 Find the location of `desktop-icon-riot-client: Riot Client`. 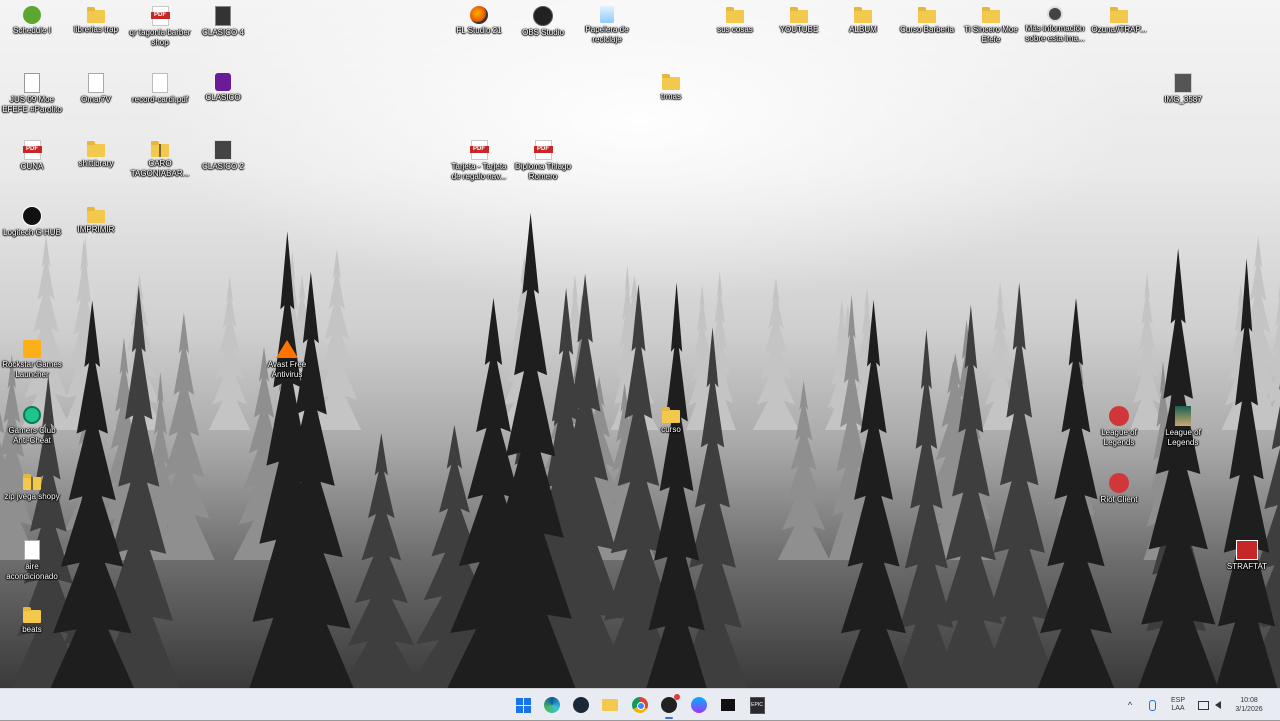

desktop-icon-riot-client: Riot Client is located at coordinates (1119, 487).